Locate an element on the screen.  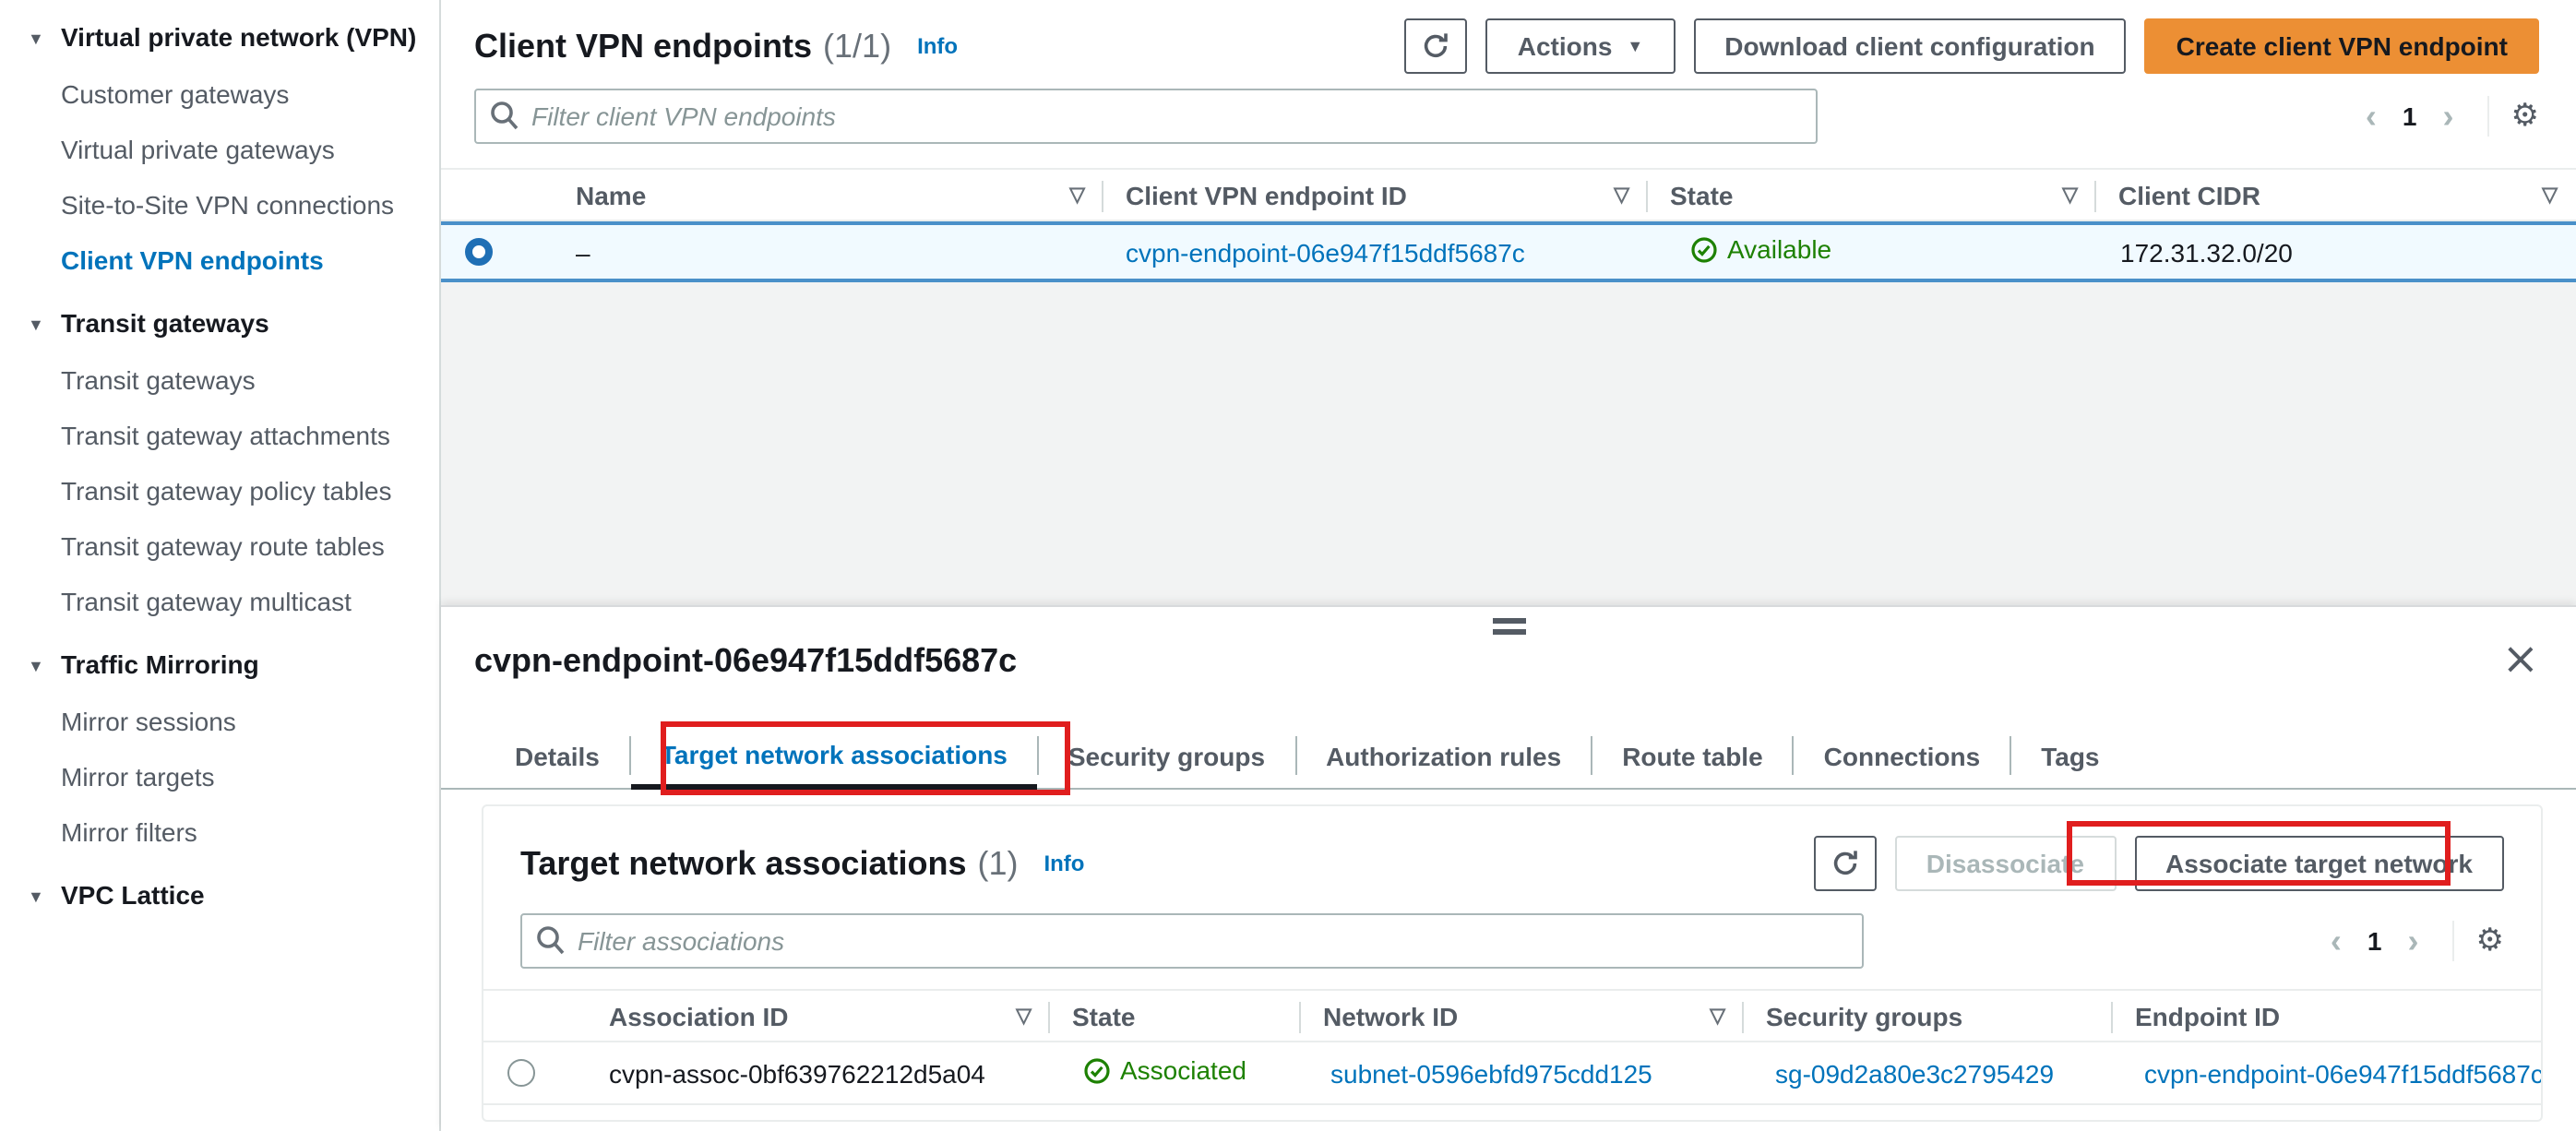
download-client-configuration-button: Download client configuration is located at coordinates (1910, 46).